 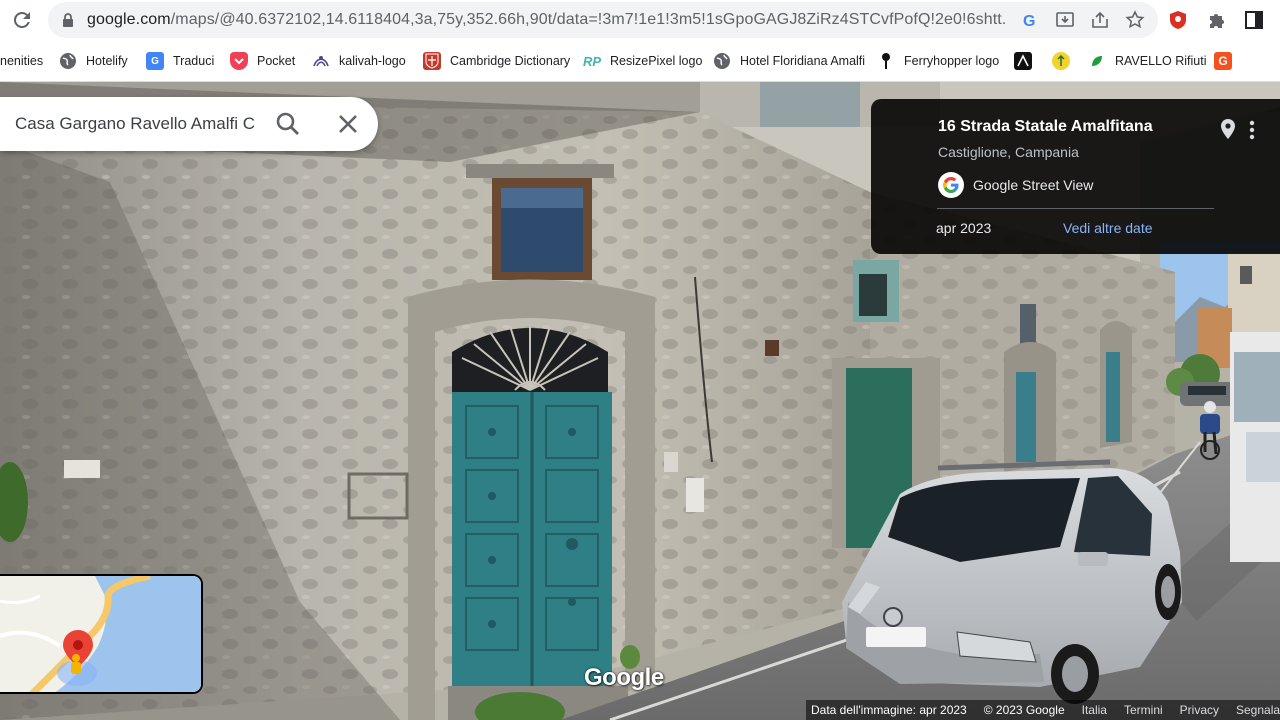 What do you see at coordinates (952, 61) in the screenshot?
I see `bookmark-label: Ferryhopper logo` at bounding box center [952, 61].